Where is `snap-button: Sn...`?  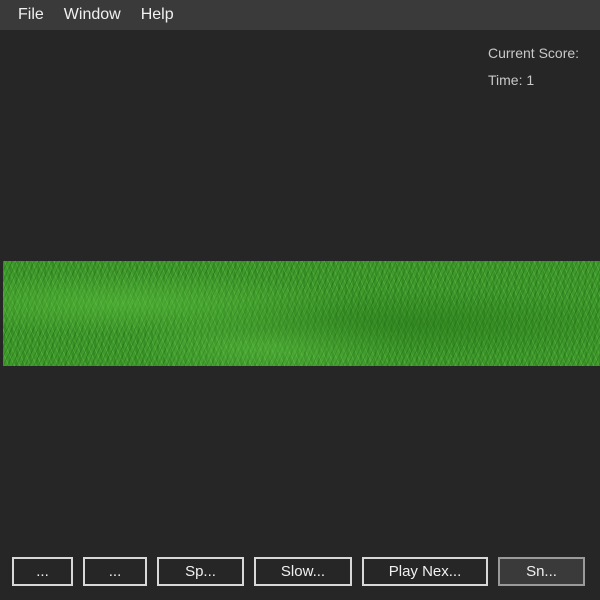 snap-button: Sn... is located at coordinates (541, 571).